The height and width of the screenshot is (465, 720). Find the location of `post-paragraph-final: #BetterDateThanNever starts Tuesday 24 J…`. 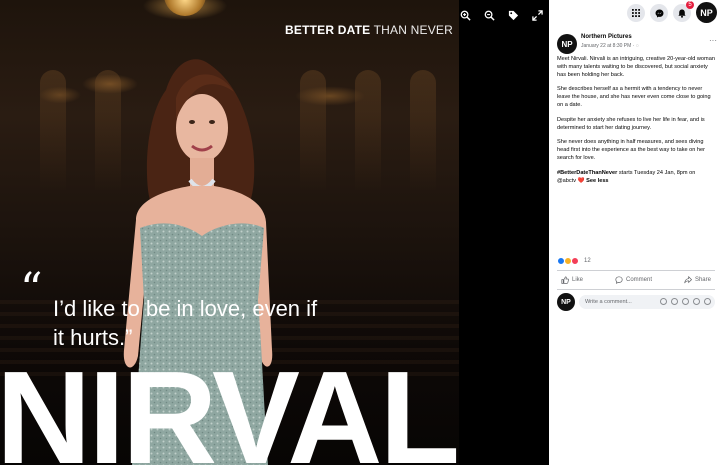

post-paragraph-final: #BetterDateThanNever starts Tuesday 24 J… is located at coordinates (636, 178).